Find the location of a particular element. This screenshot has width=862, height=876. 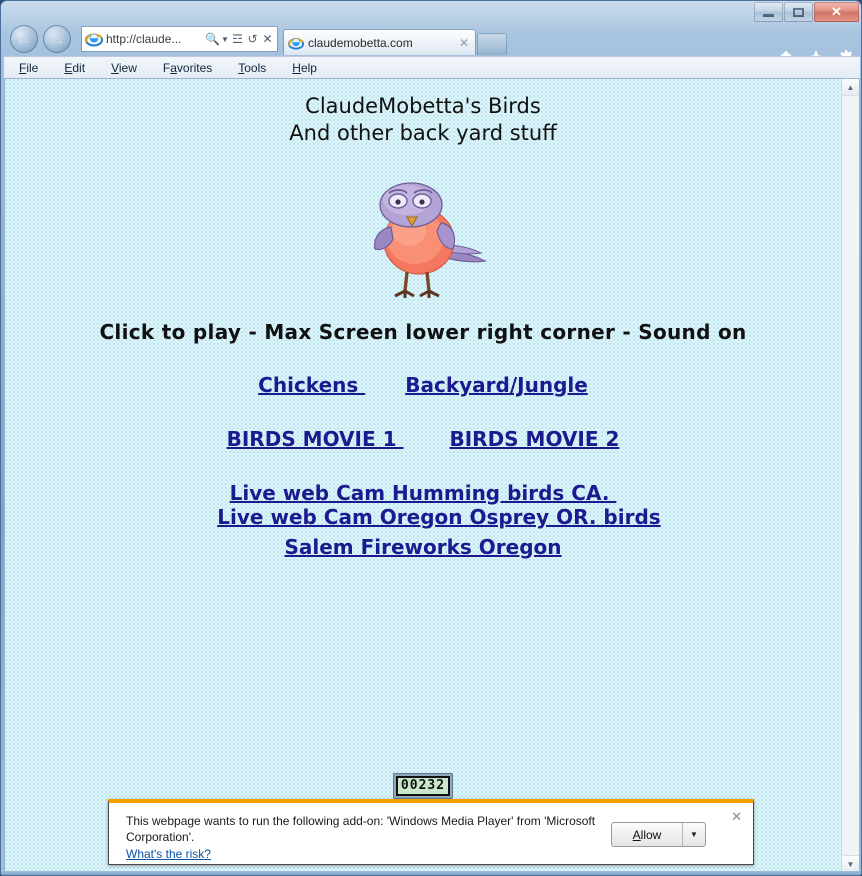

bird-image-container is located at coordinates (423, 241).